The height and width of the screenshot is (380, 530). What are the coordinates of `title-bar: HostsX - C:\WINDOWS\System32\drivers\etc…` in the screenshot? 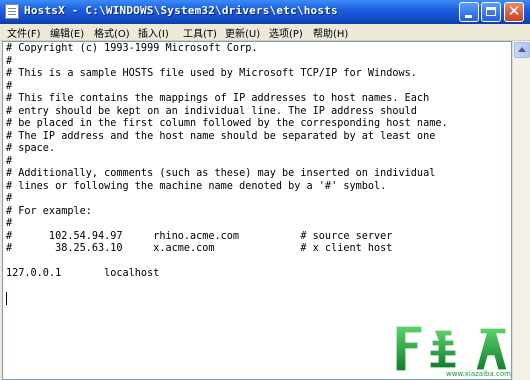 It's located at (265, 12).